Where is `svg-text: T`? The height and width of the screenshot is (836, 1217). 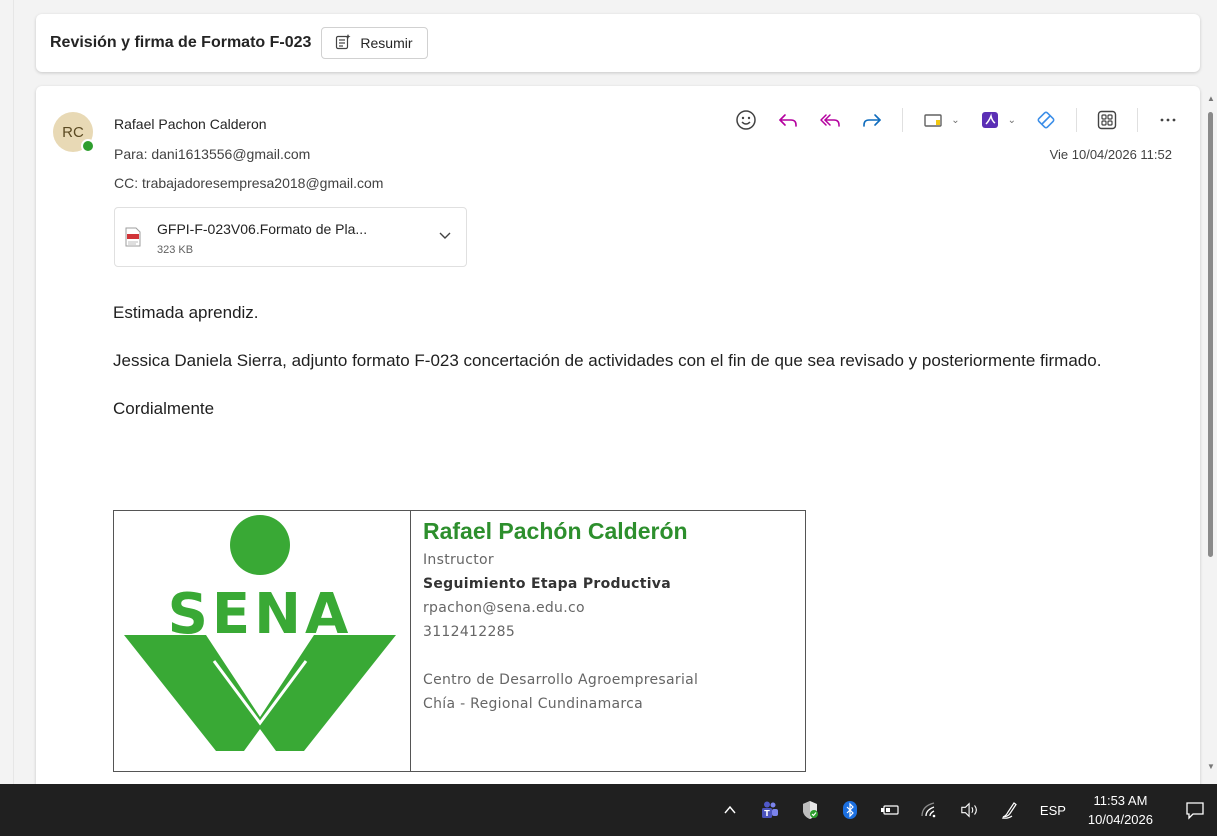 svg-text: T is located at coordinates (767, 813).